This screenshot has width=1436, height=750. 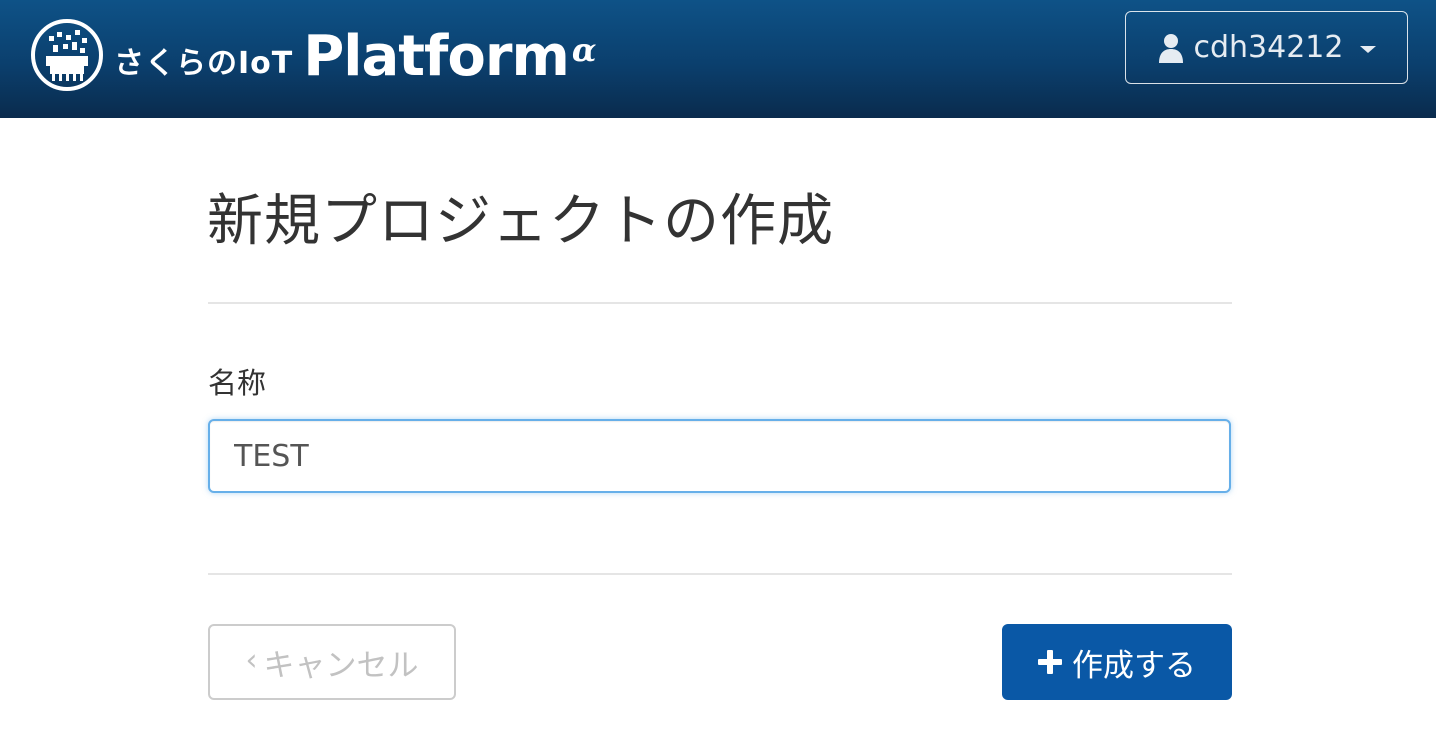 What do you see at coordinates (67, 55) in the screenshot?
I see `sakura-iot-logo-icon` at bounding box center [67, 55].